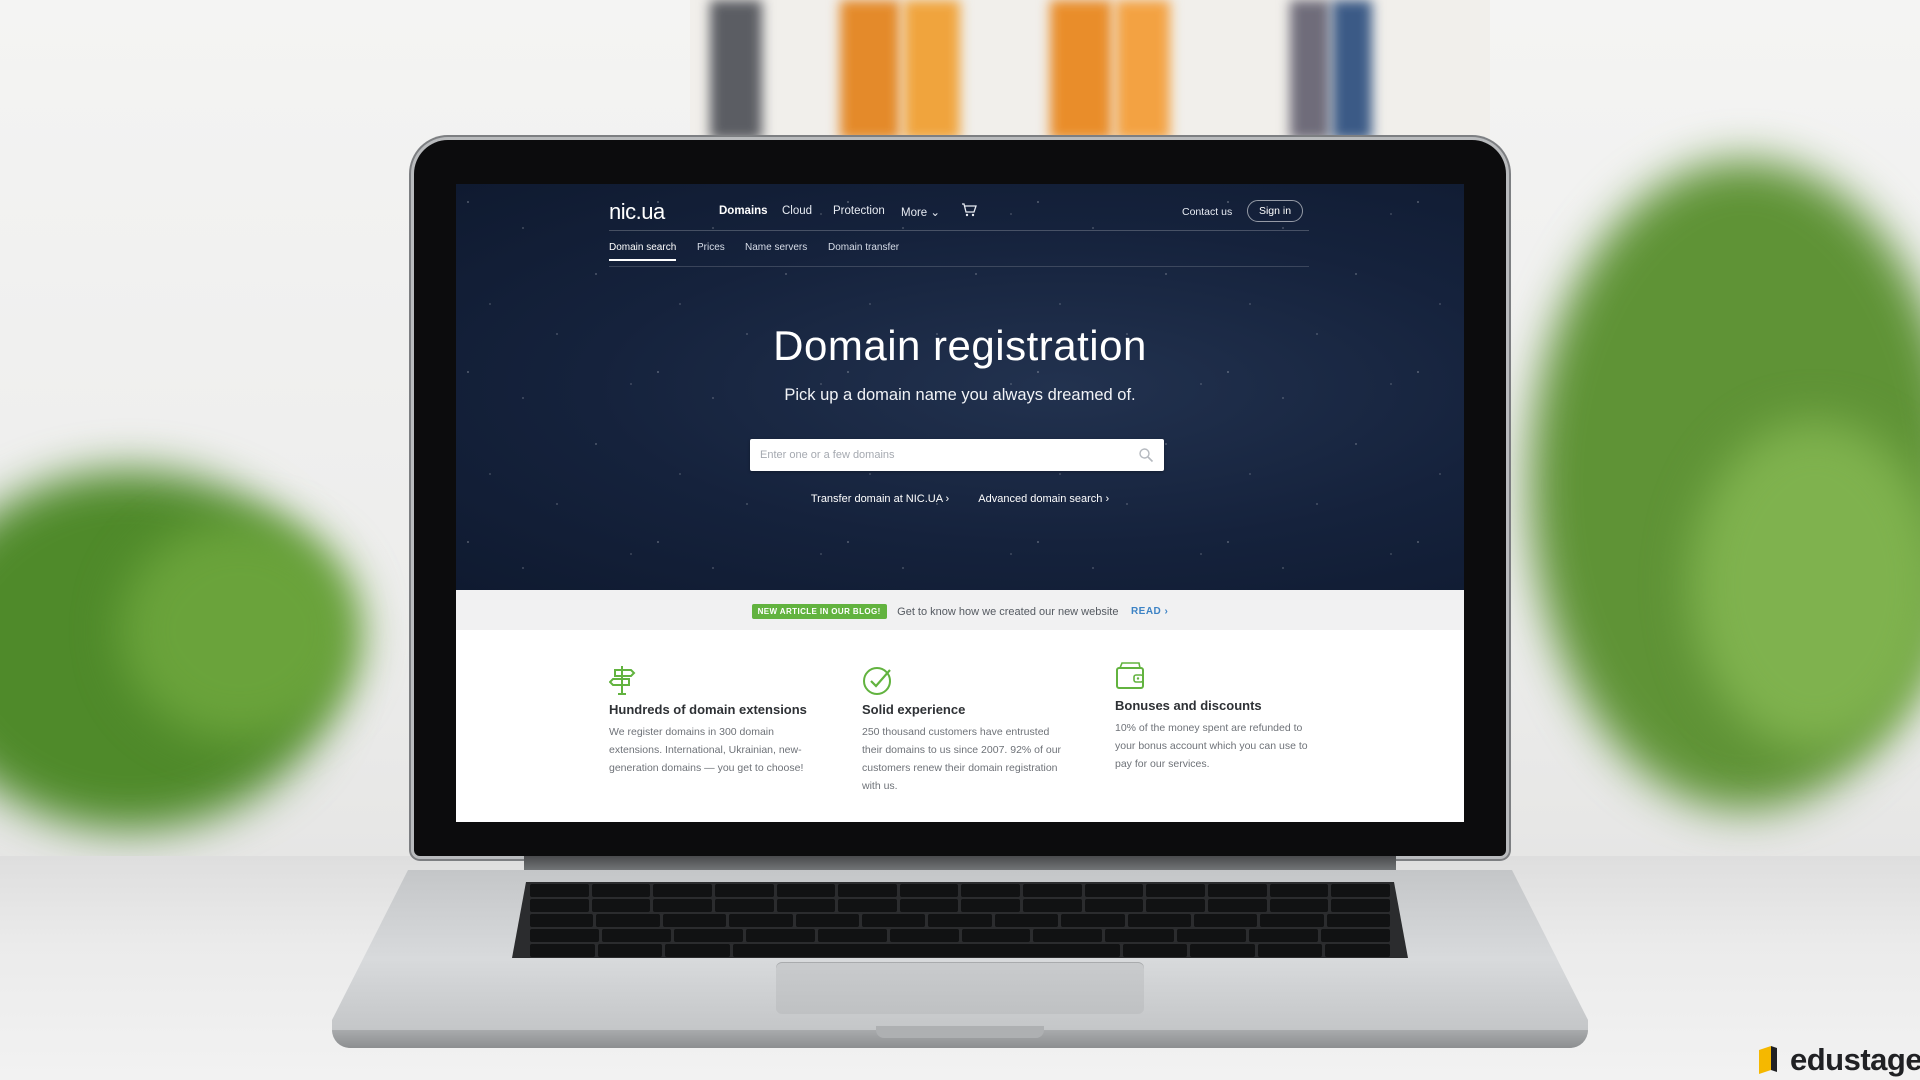  I want to click on wallet-icon, so click(1130, 675).